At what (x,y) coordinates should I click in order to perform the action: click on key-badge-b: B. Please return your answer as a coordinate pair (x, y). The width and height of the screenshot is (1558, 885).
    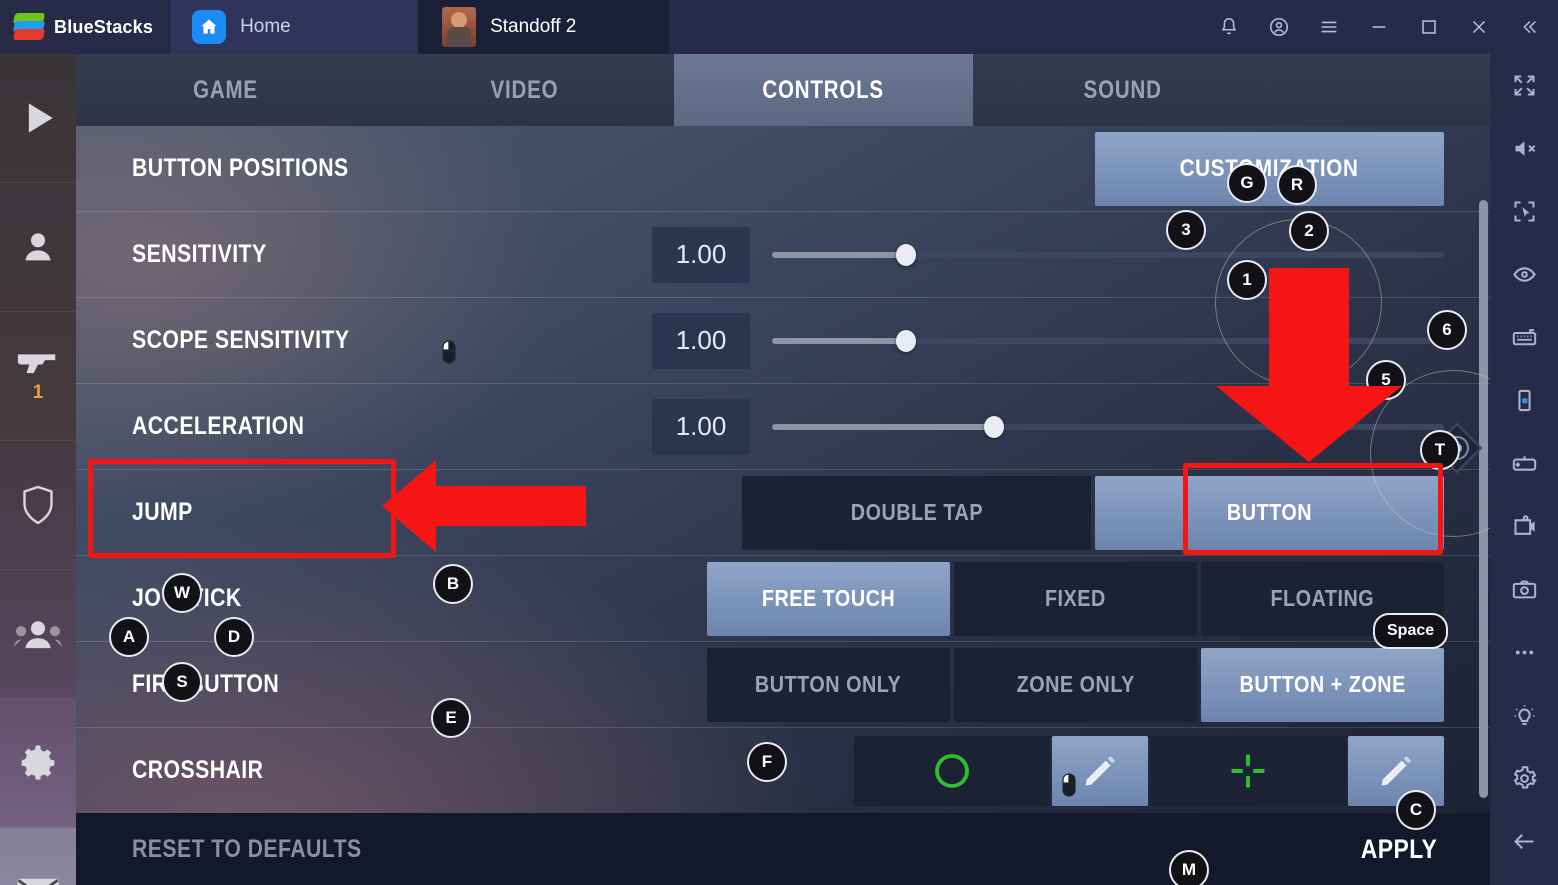
    Looking at the image, I should click on (453, 584).